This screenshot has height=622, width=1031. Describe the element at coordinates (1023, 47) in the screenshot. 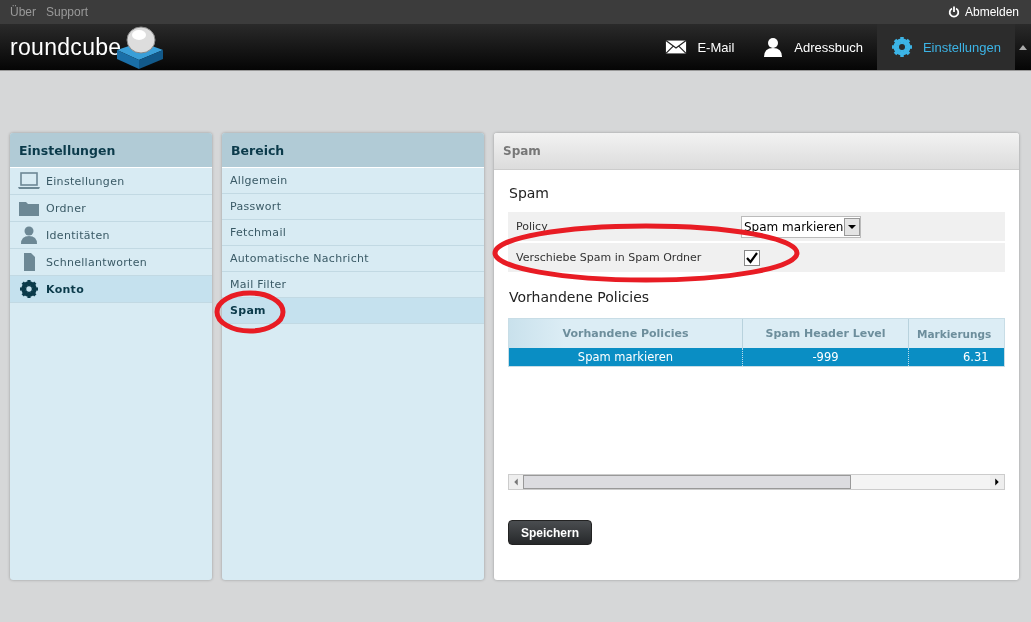

I see `collapse-arrow-icon` at that location.